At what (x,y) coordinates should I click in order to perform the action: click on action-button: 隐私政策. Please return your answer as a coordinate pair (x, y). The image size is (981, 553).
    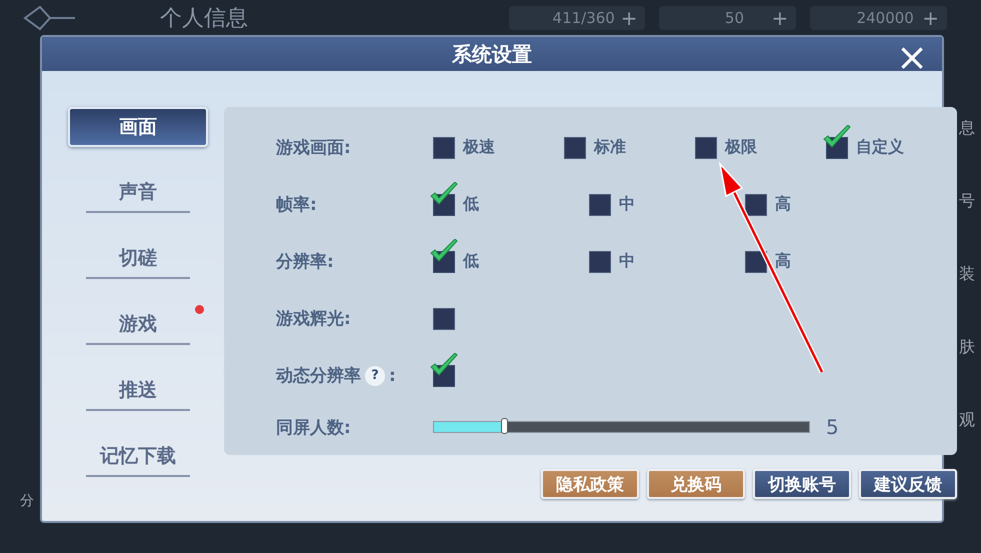
    Looking at the image, I should click on (590, 484).